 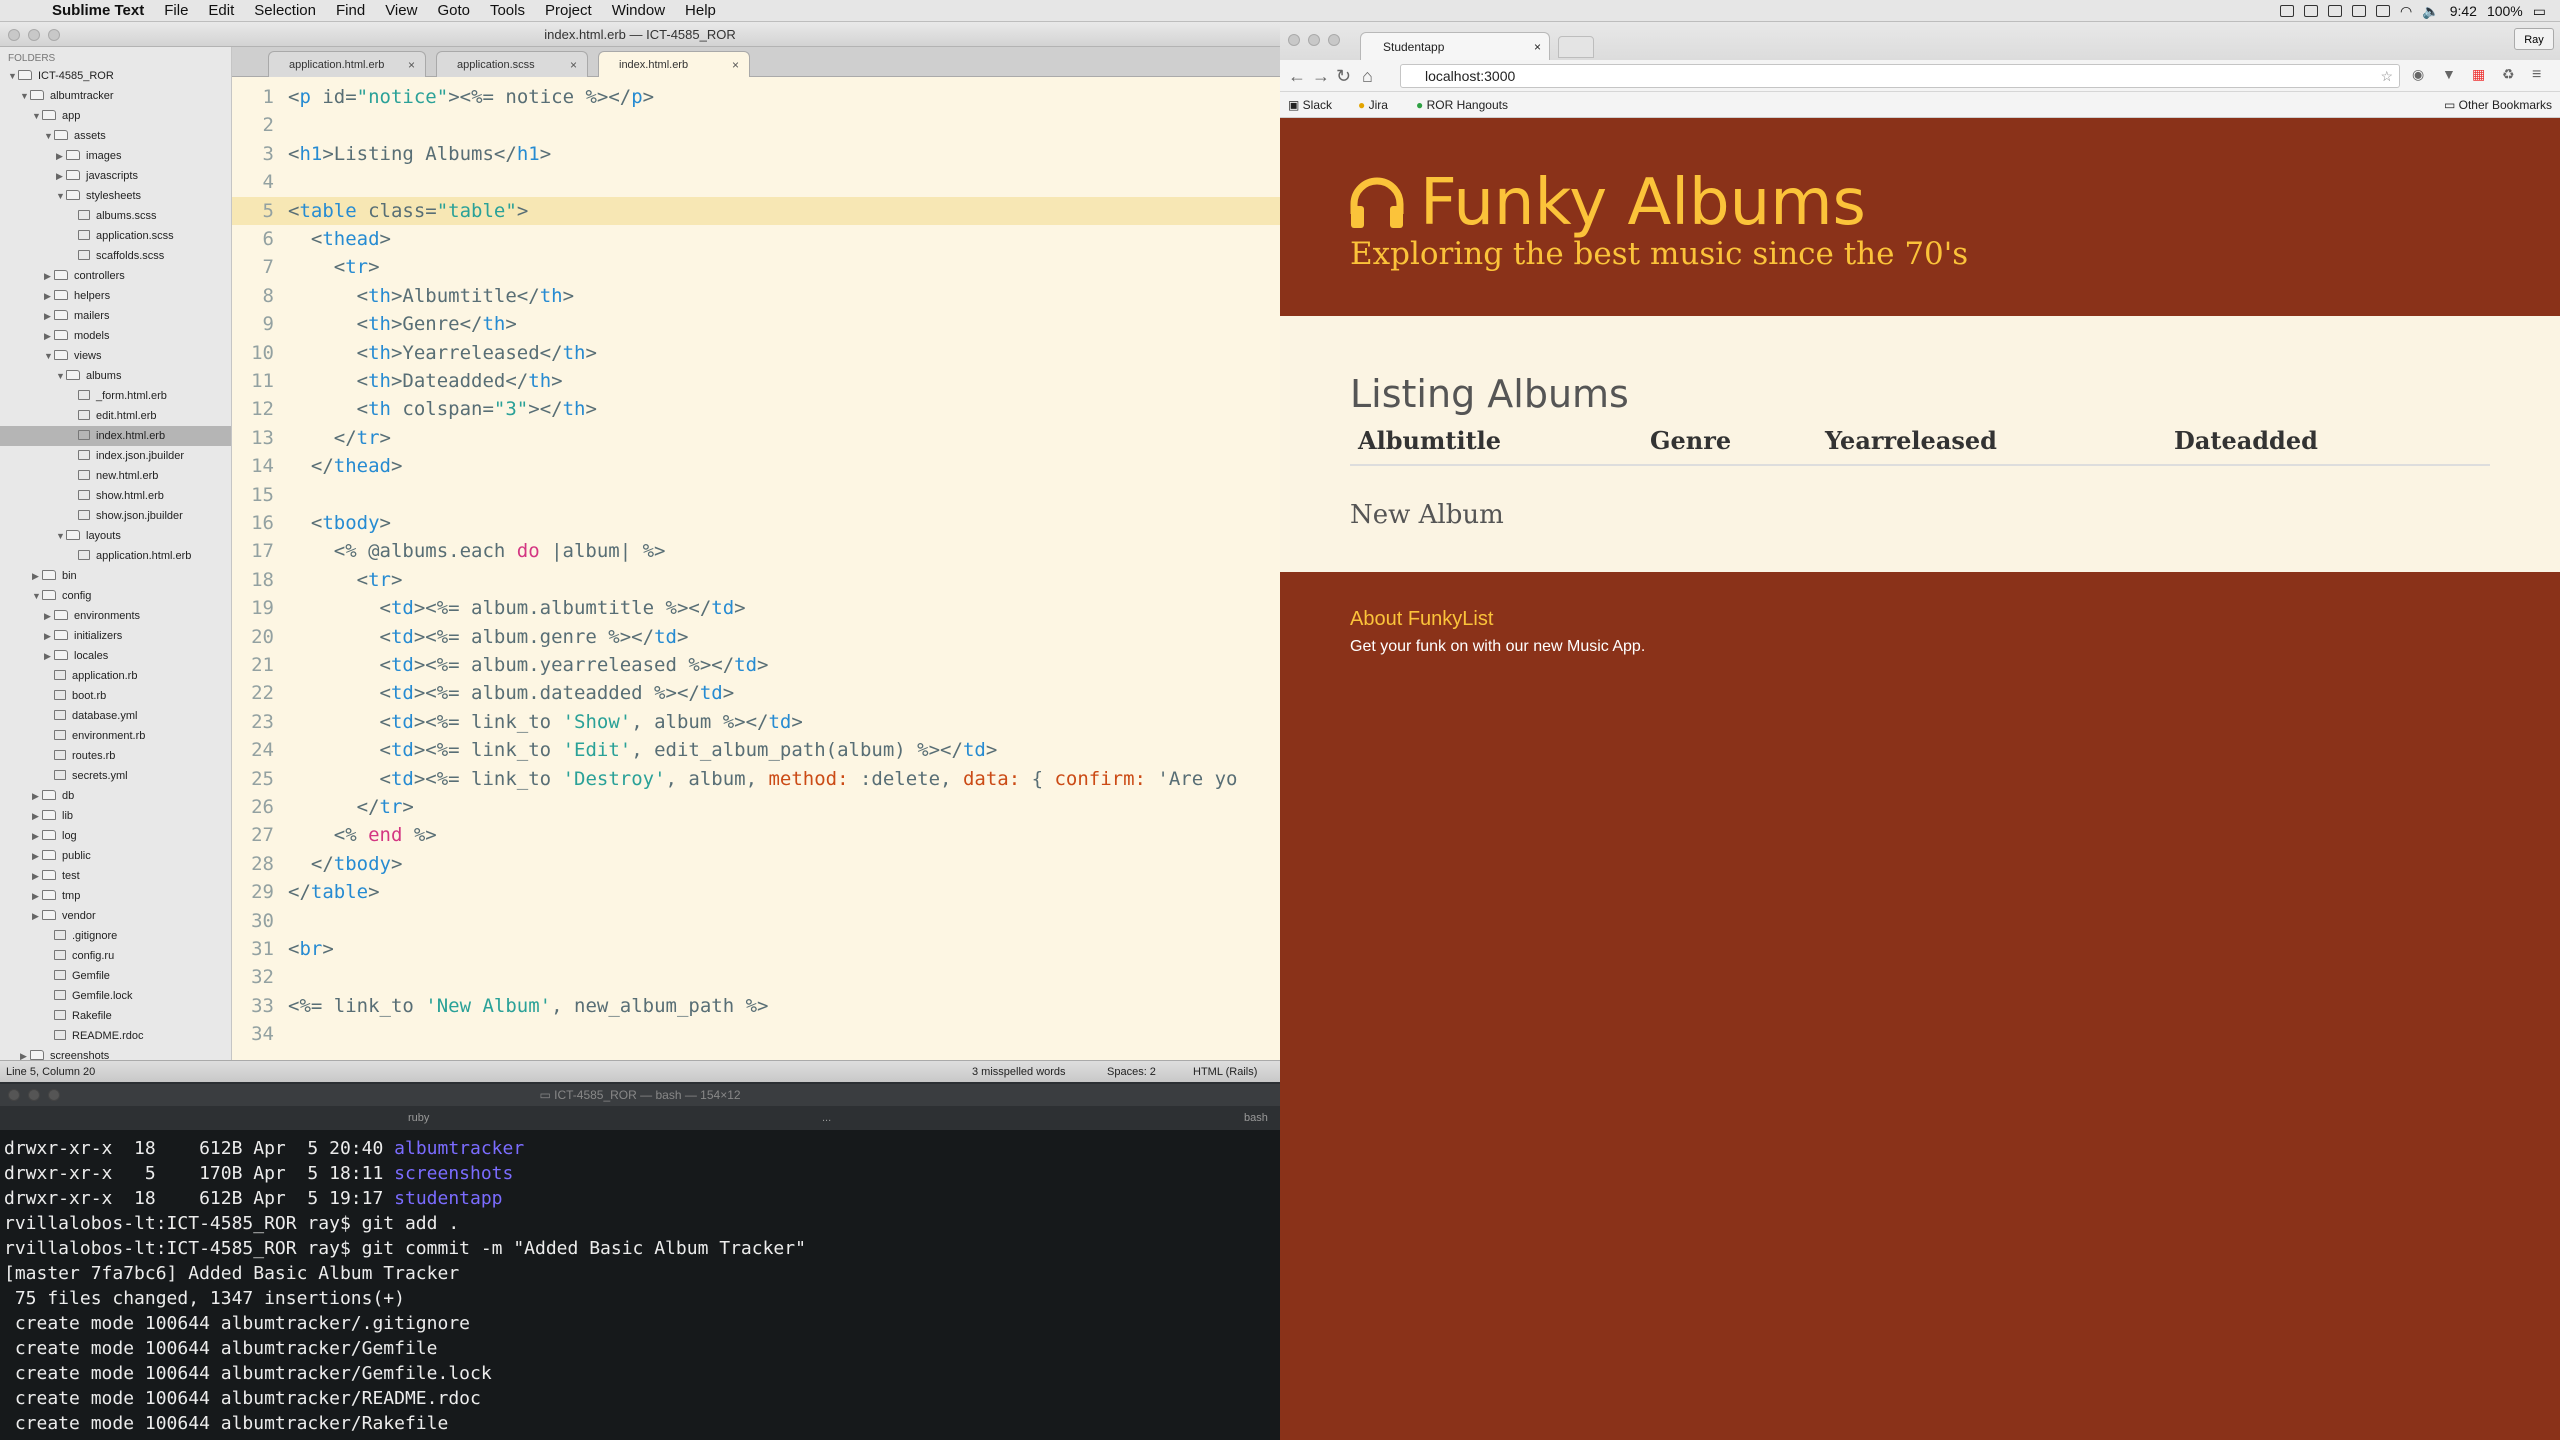 I want to click on code-line: 17 <% @albums.each do |album| %>, so click(x=756, y=551).